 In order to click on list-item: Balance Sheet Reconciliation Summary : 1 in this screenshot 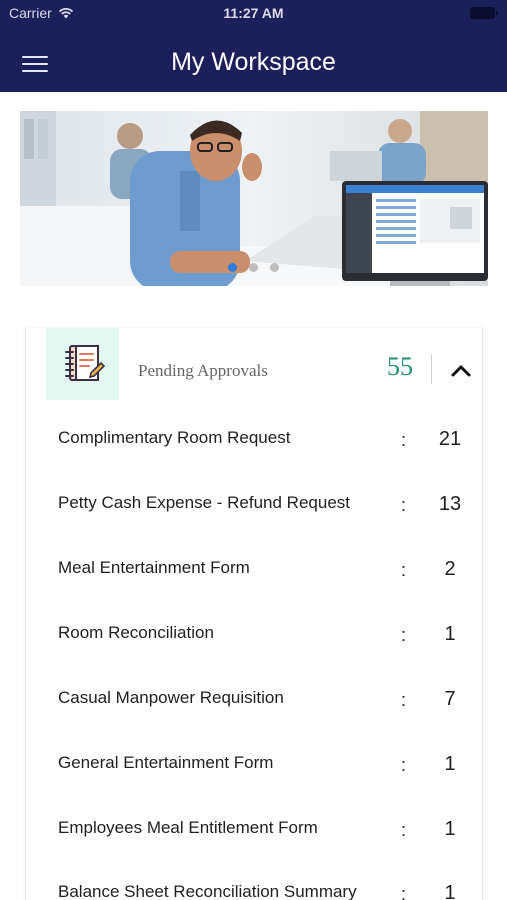, I will do `click(263, 891)`.